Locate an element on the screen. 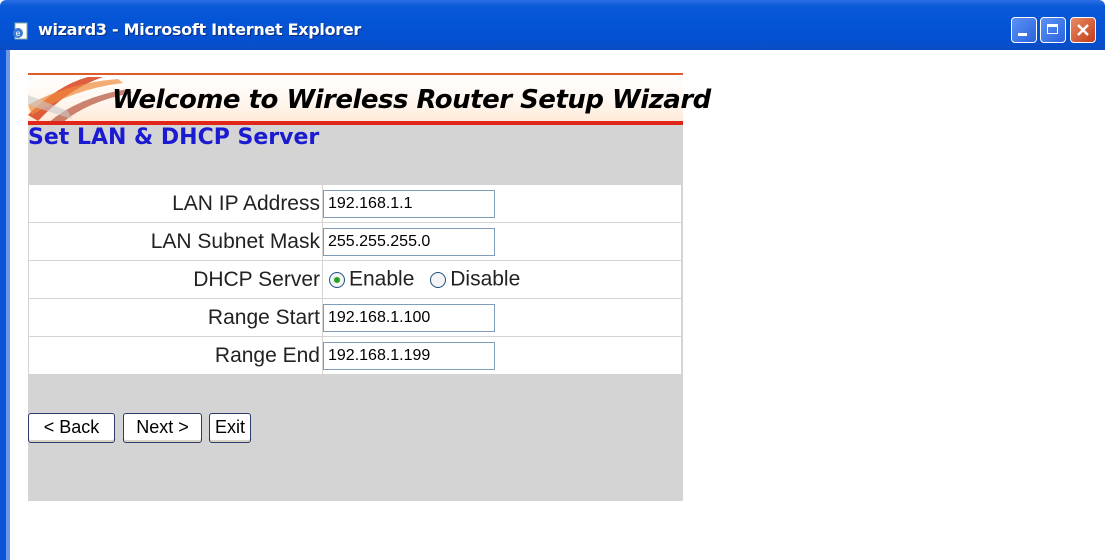  dhcp-server-label: DHCP Server is located at coordinates (175, 279).